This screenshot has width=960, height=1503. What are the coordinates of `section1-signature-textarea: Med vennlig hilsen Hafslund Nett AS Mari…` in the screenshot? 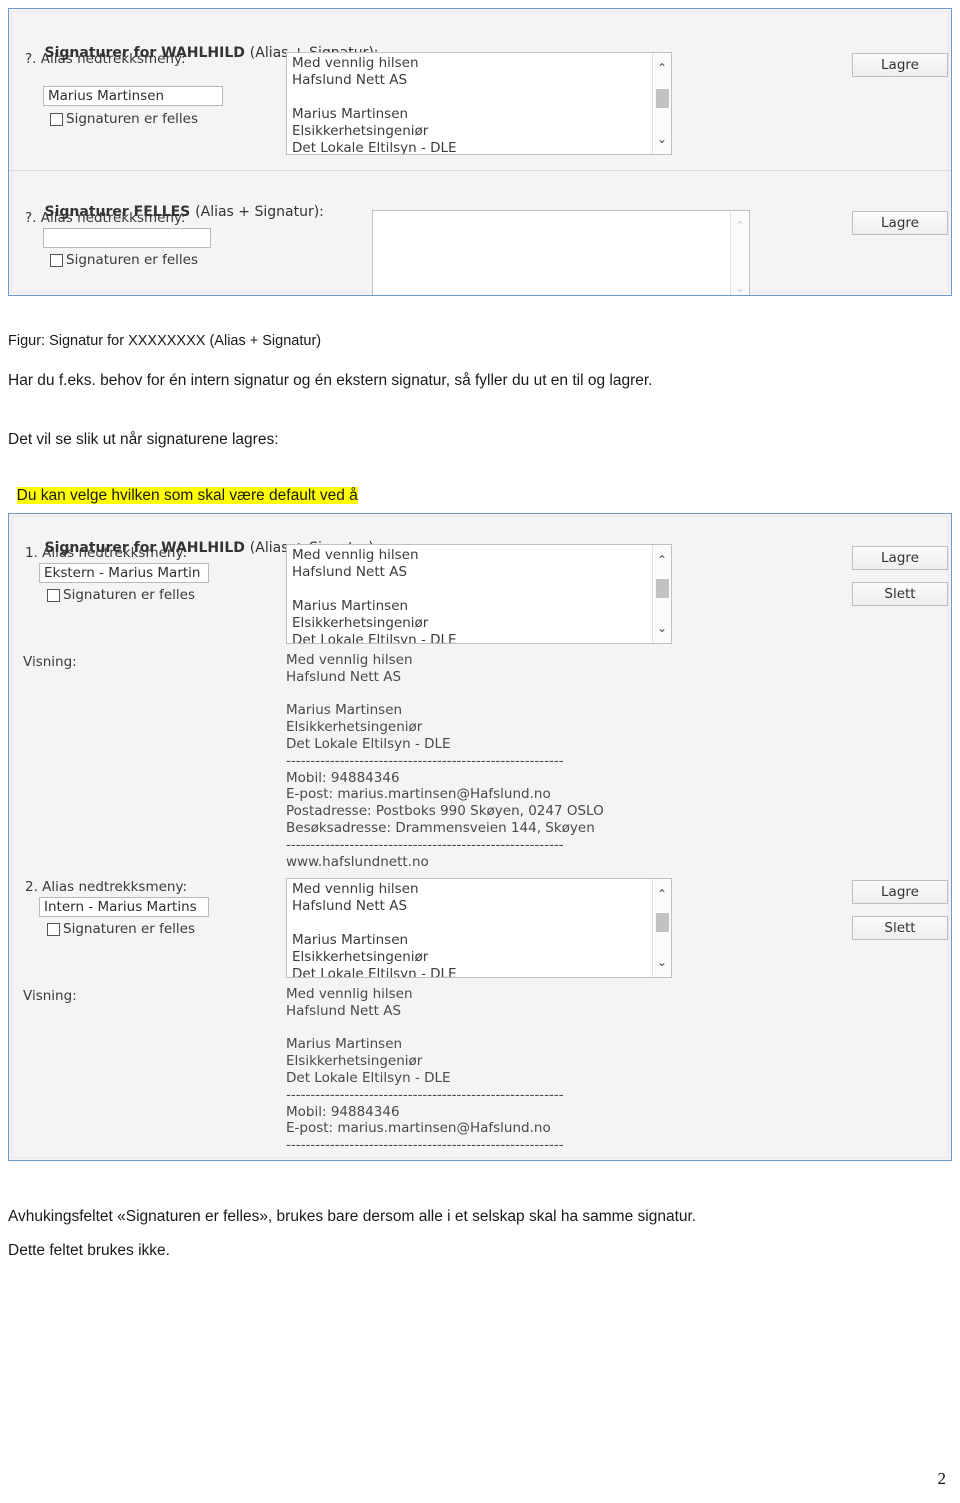 It's located at (479, 103).